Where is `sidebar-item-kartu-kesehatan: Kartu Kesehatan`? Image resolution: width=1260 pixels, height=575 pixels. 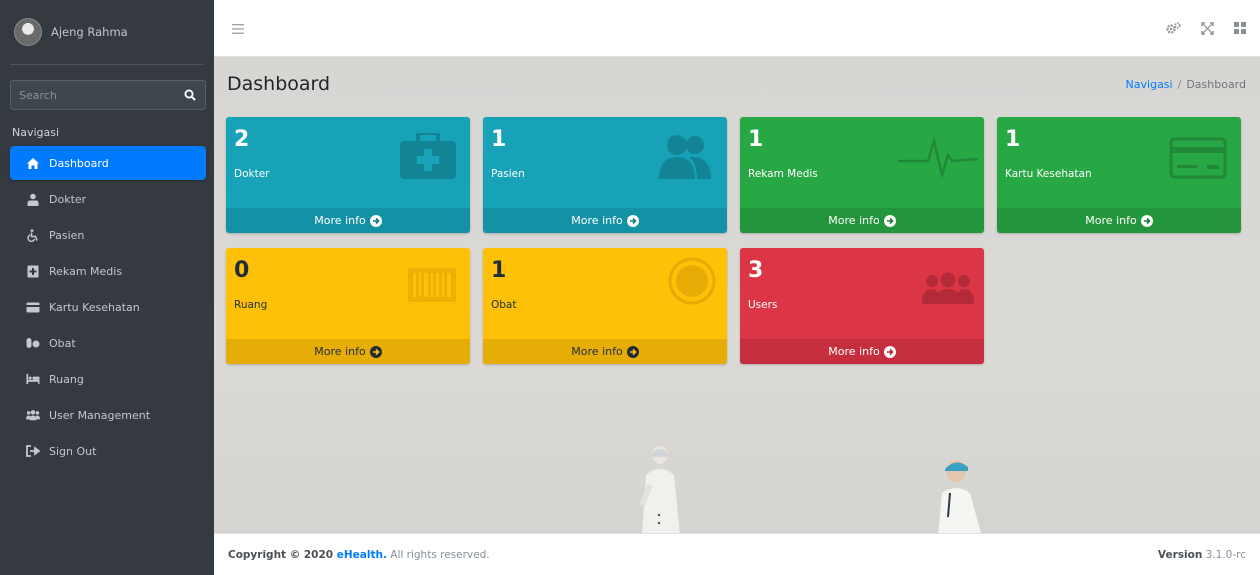
sidebar-item-kartu-kesehatan: Kartu Kesehatan is located at coordinates (108, 307).